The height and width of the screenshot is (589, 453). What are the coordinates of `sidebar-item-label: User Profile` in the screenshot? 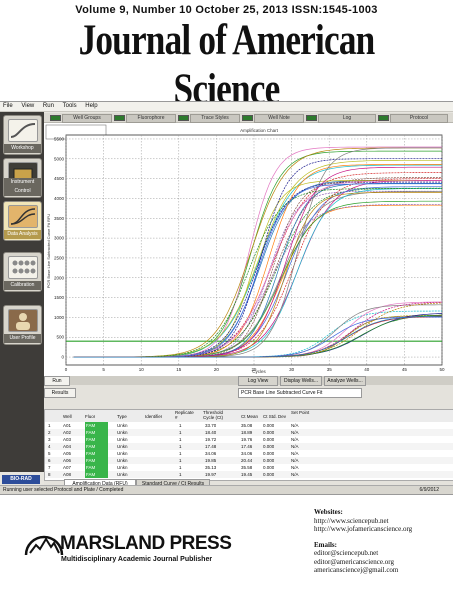 It's located at (22, 338).